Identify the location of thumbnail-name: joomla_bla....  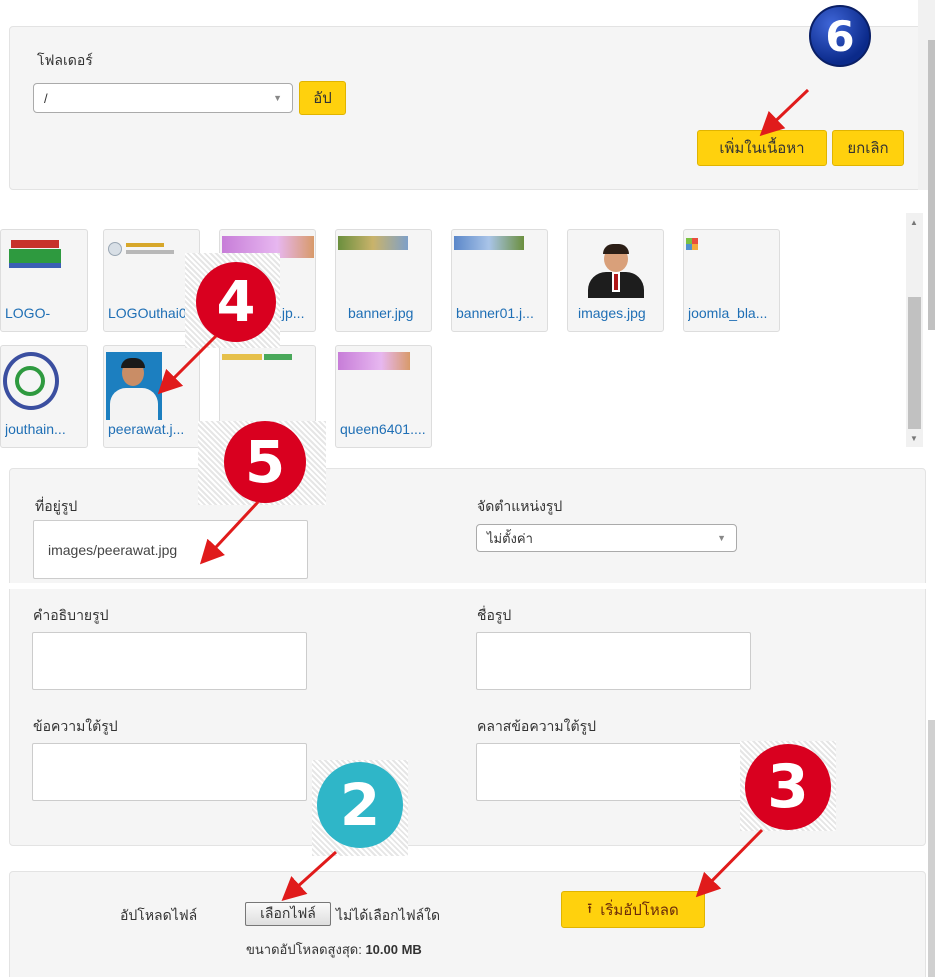
(728, 313).